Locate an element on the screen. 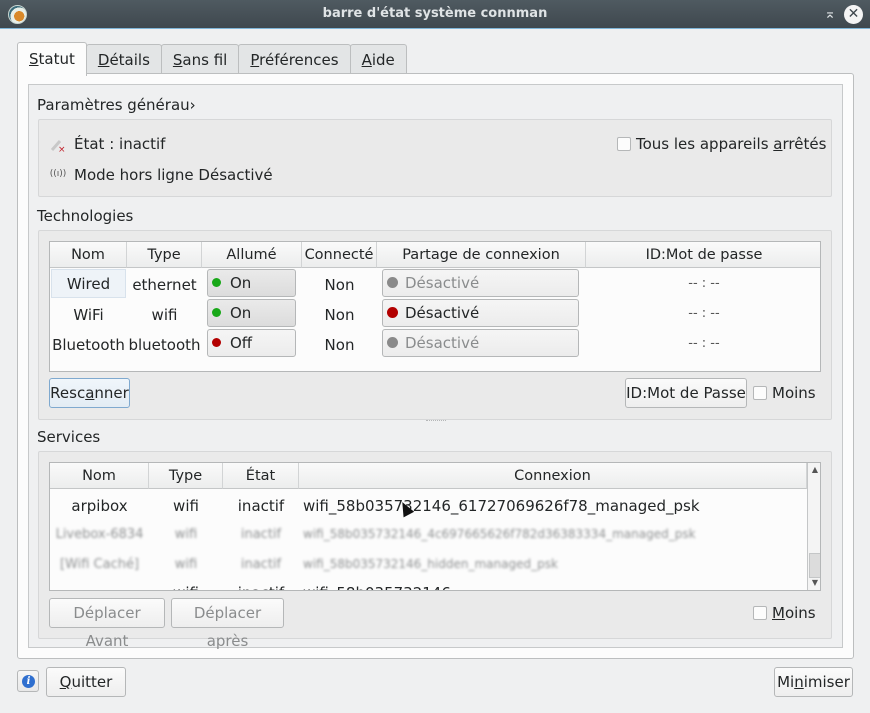  tab-label: étails is located at coordinates (129, 60).